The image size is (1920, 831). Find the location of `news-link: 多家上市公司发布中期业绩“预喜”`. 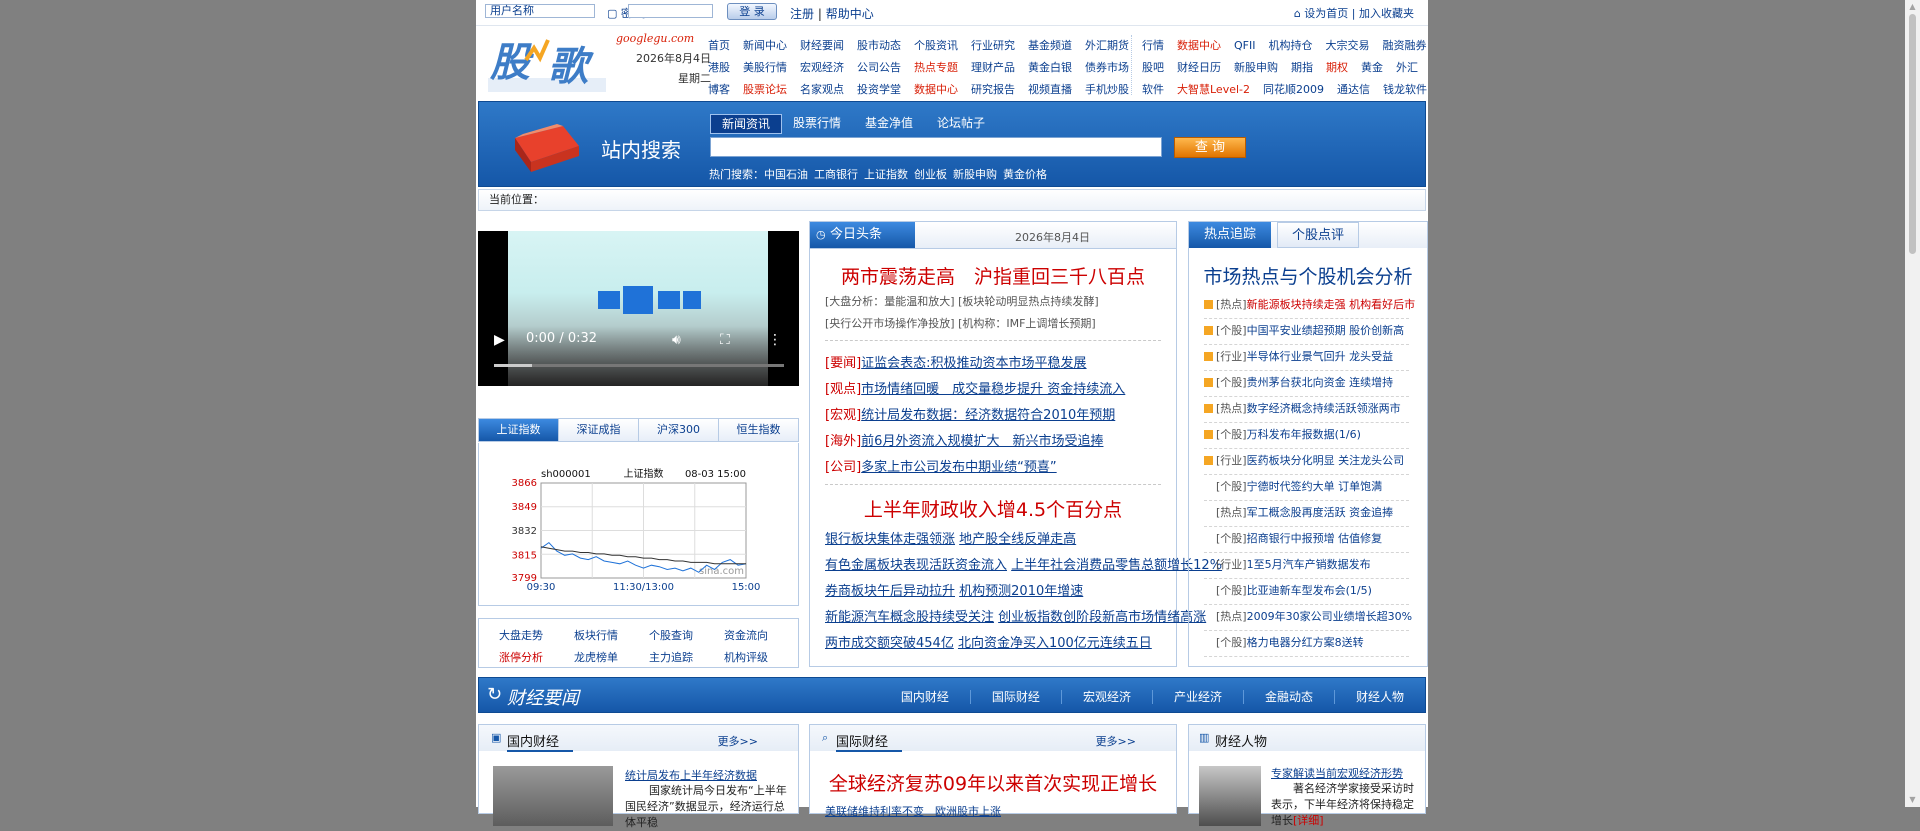

news-link: 多家上市公司发布中期业绩“预喜” is located at coordinates (958, 467).